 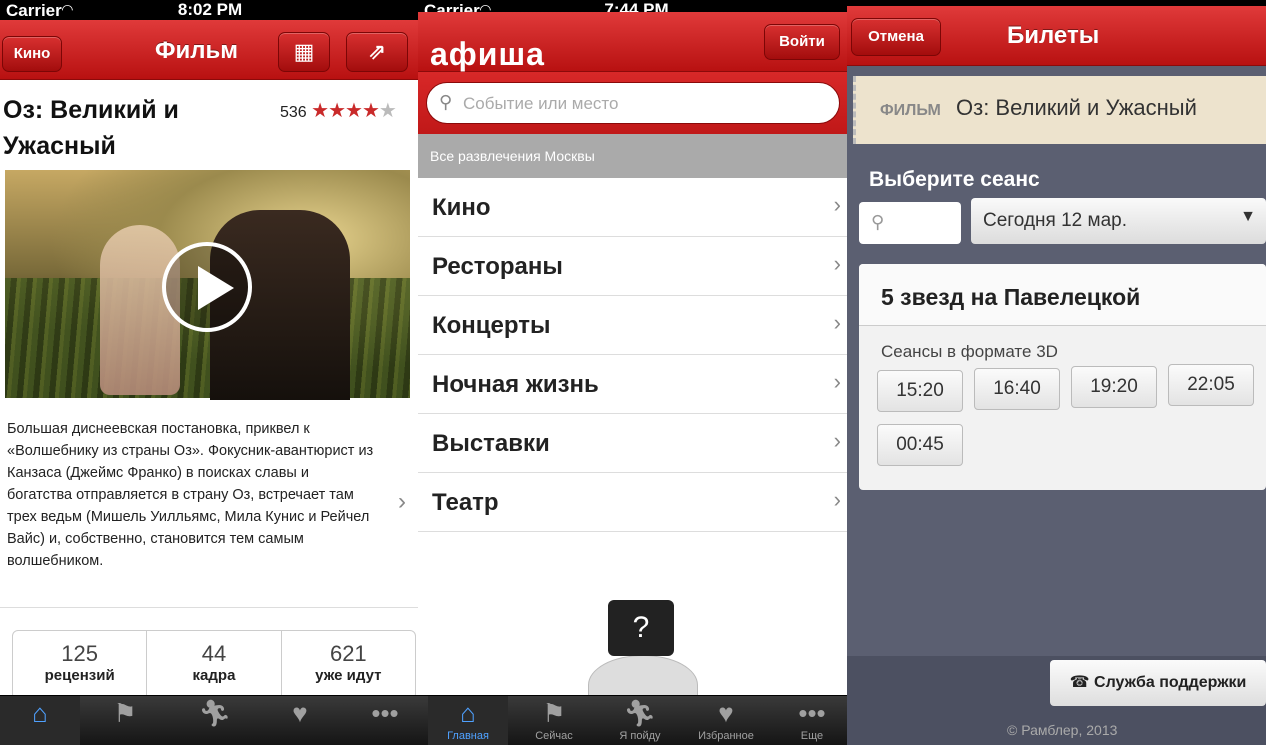 What do you see at coordinates (1211, 385) in the screenshot?
I see `showtime-button: 22:05` at bounding box center [1211, 385].